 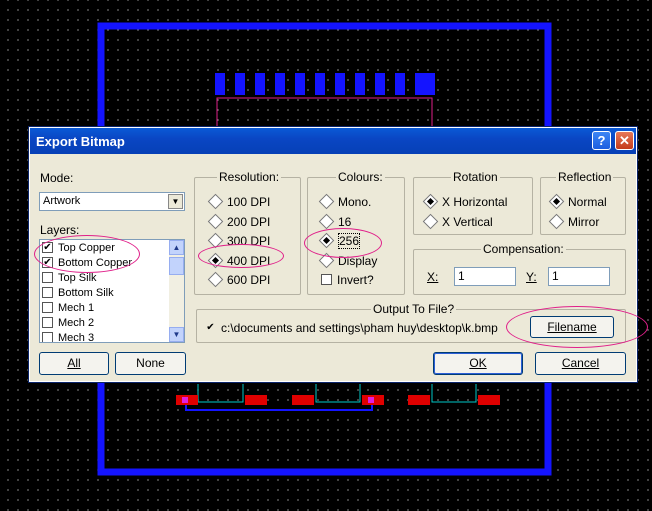 I want to click on layers-scrollbar: ▲ ▼, so click(x=176, y=291).